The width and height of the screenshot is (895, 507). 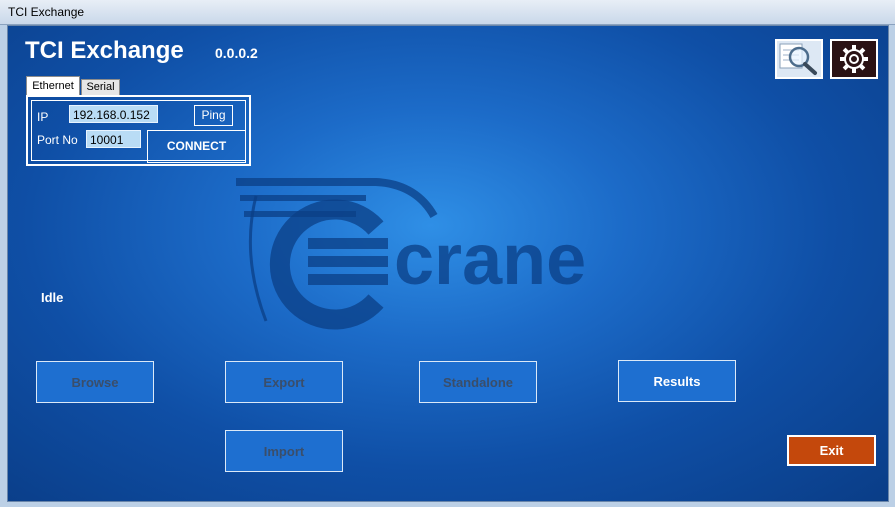 I want to click on search-icon, so click(x=798, y=59).